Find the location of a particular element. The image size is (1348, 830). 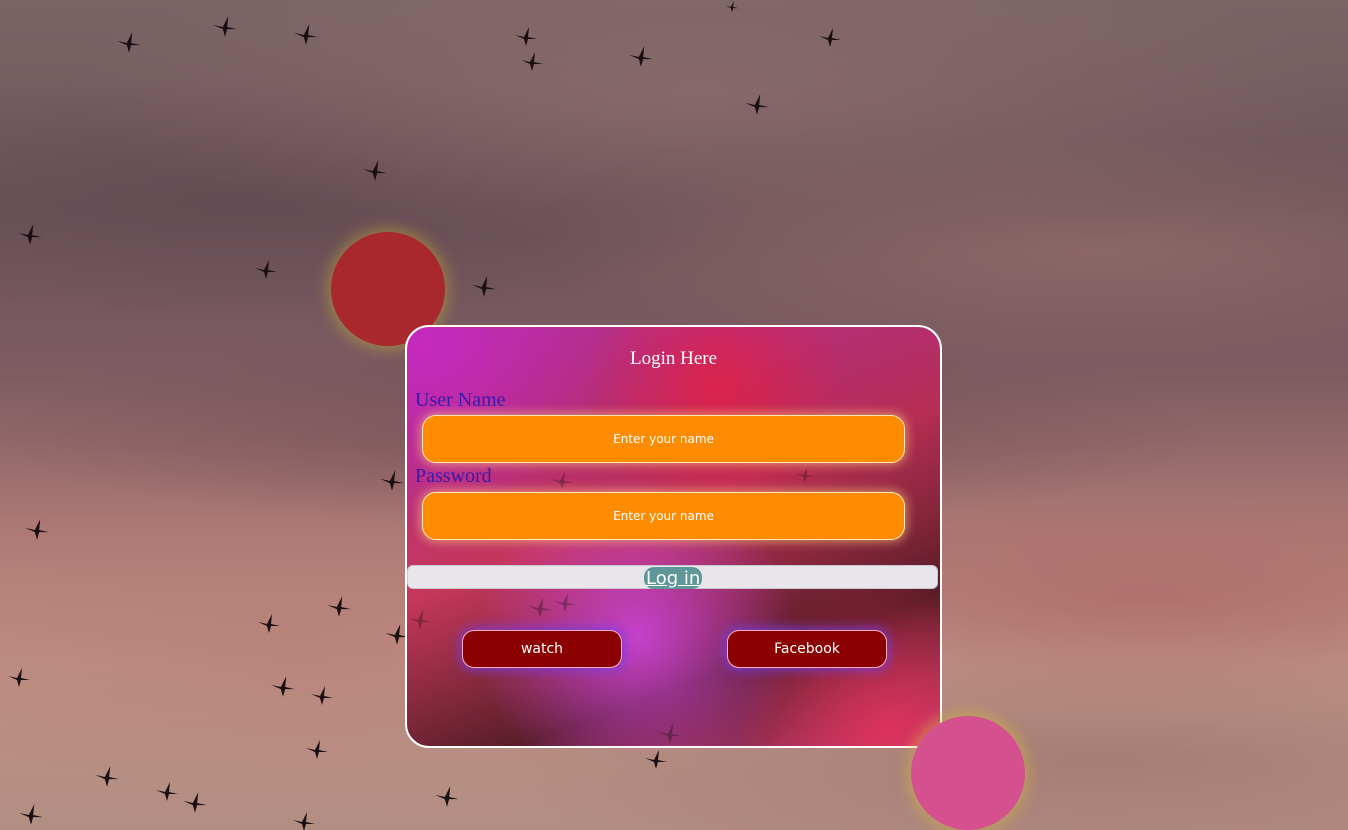

facebook-button: Facebook is located at coordinates (807, 649).